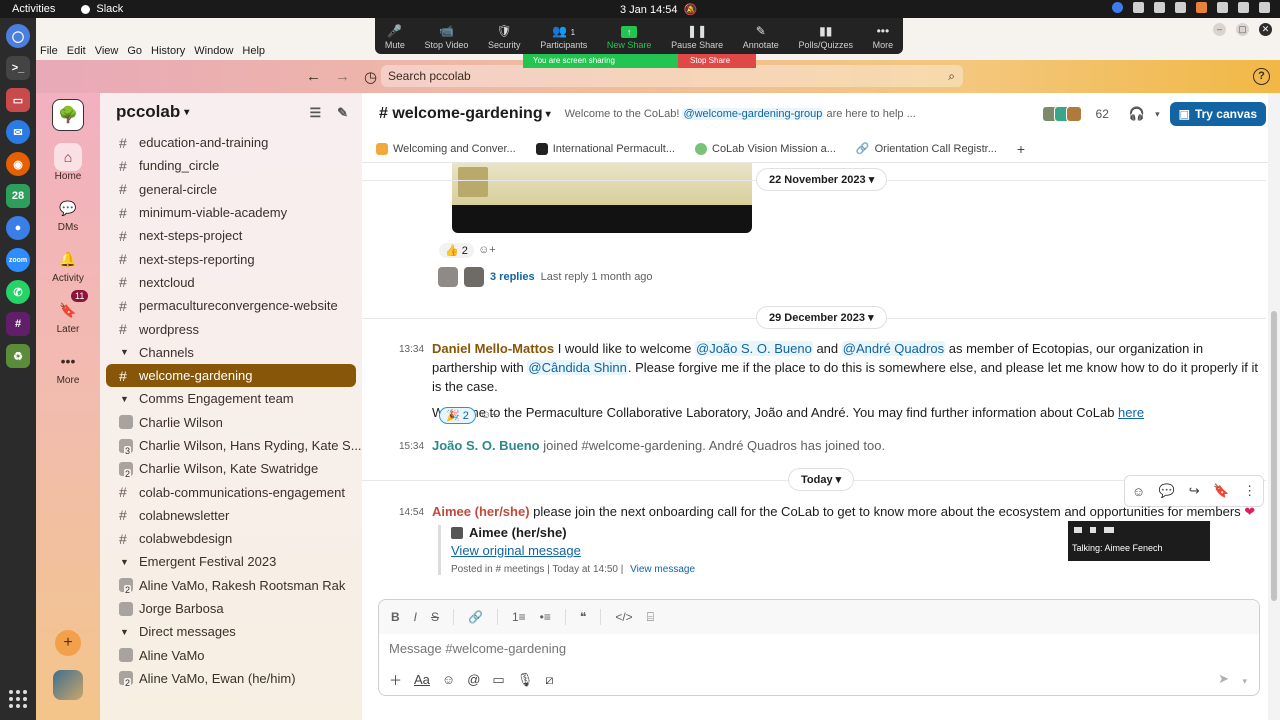 Image resolution: width=1280 pixels, height=720 pixels. What do you see at coordinates (1217, 114) in the screenshot?
I see `try-canvas-button: ▣ Try canvas` at bounding box center [1217, 114].